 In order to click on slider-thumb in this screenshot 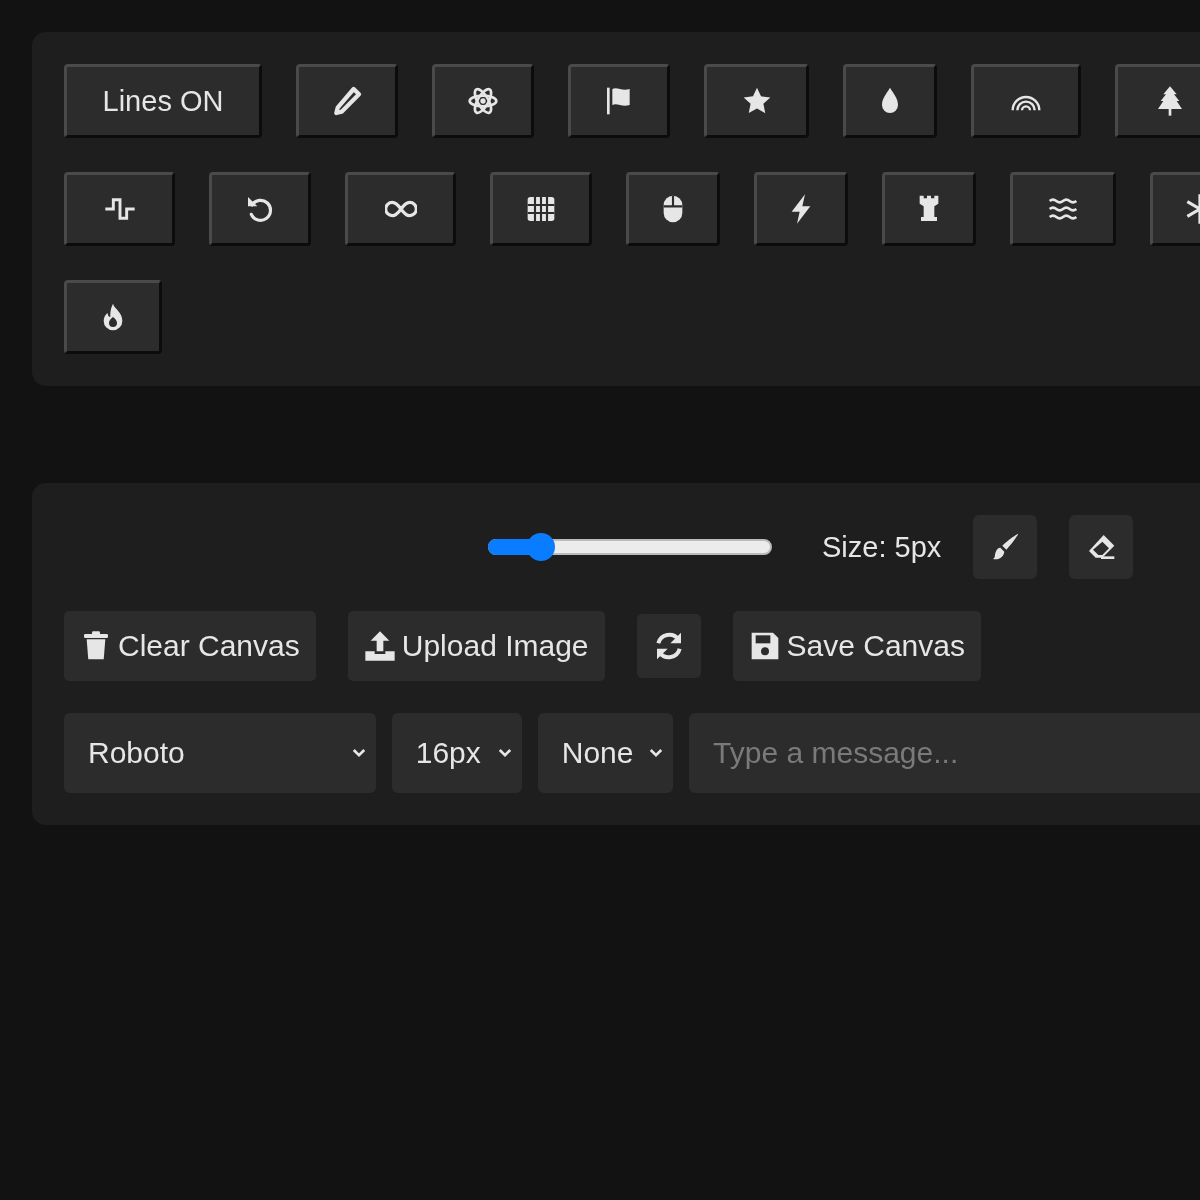, I will do `click(541, 547)`.